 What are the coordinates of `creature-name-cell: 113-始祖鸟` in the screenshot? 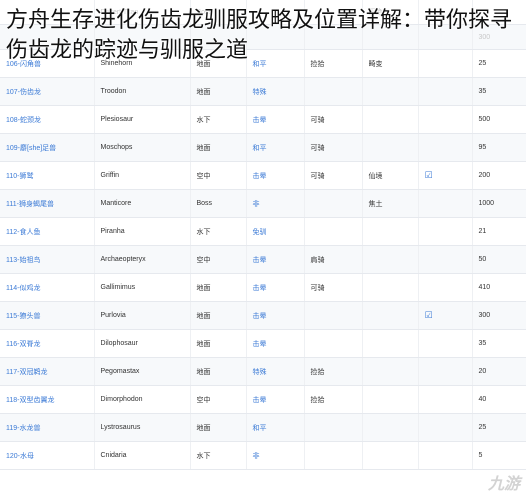 It's located at (47, 259).